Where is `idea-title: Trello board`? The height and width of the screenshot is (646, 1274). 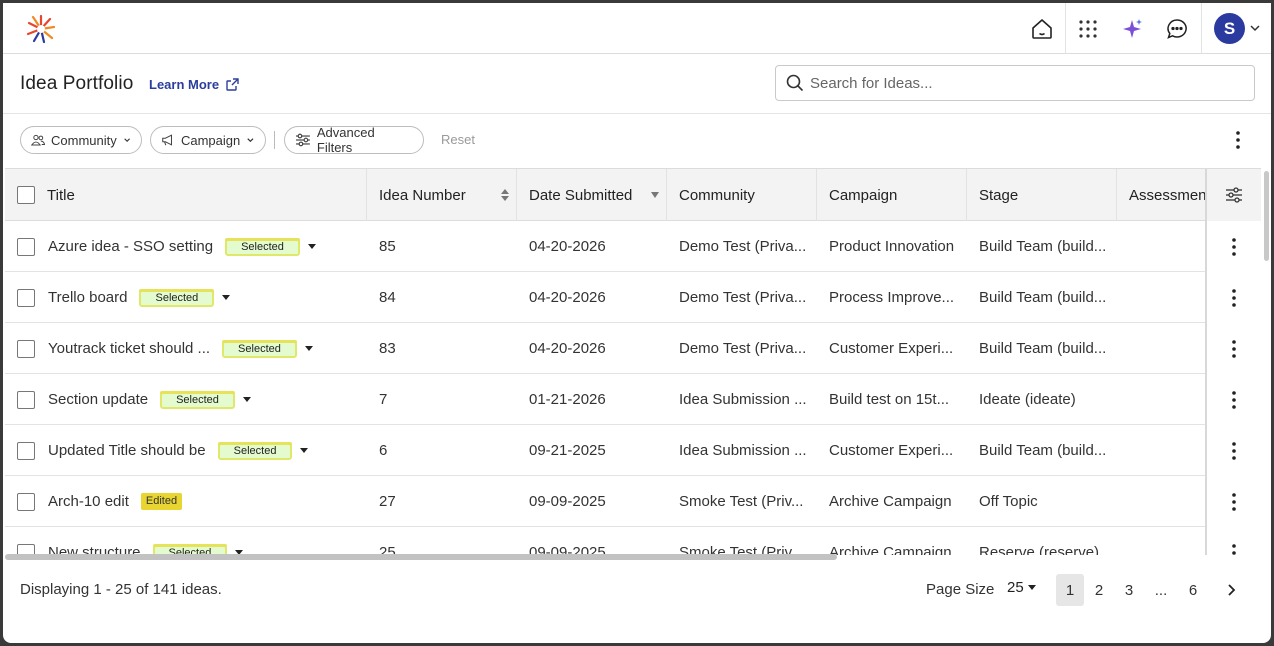 idea-title: Trello board is located at coordinates (87, 297).